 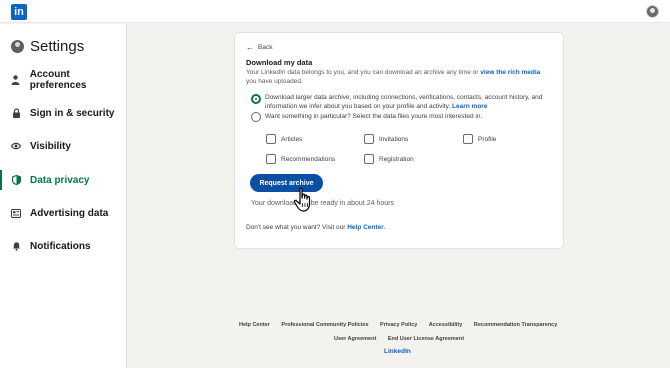 What do you see at coordinates (57, 46) in the screenshot?
I see `page-title: Settings` at bounding box center [57, 46].